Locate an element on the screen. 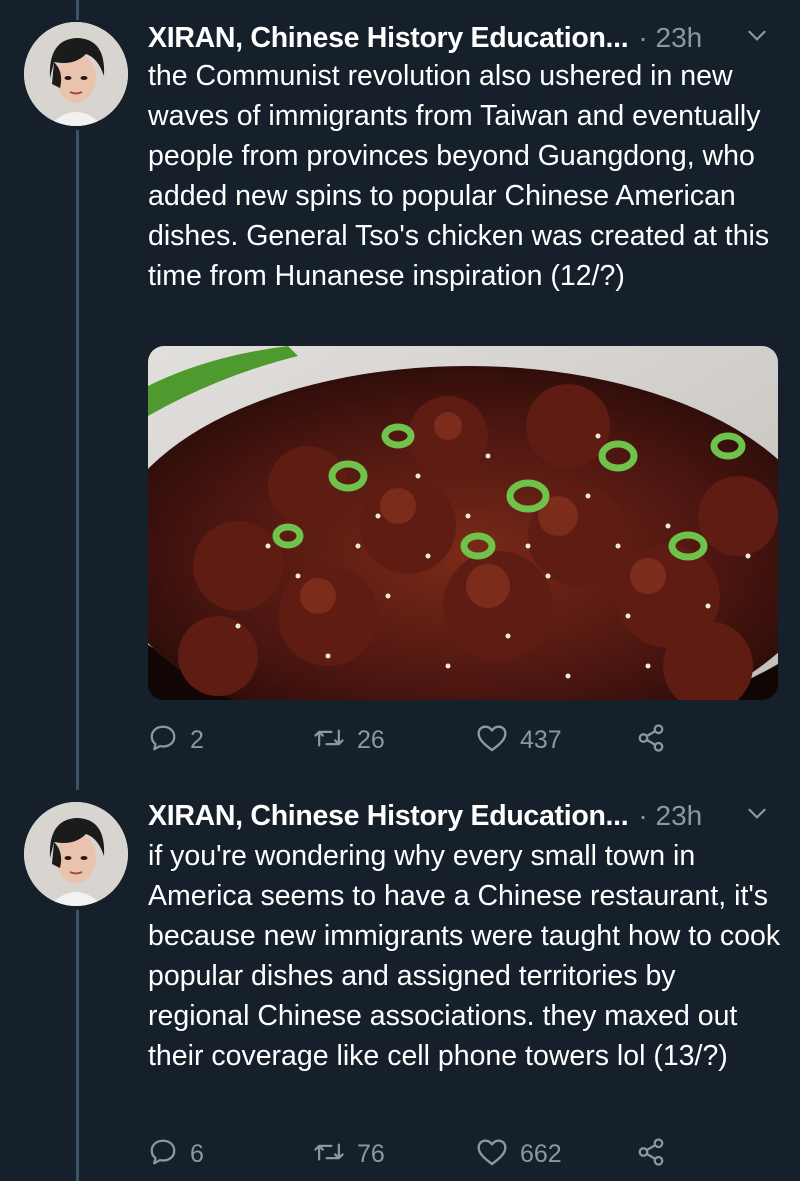 The height and width of the screenshot is (1181, 800). retweet-count: 76 is located at coordinates (371, 1153).